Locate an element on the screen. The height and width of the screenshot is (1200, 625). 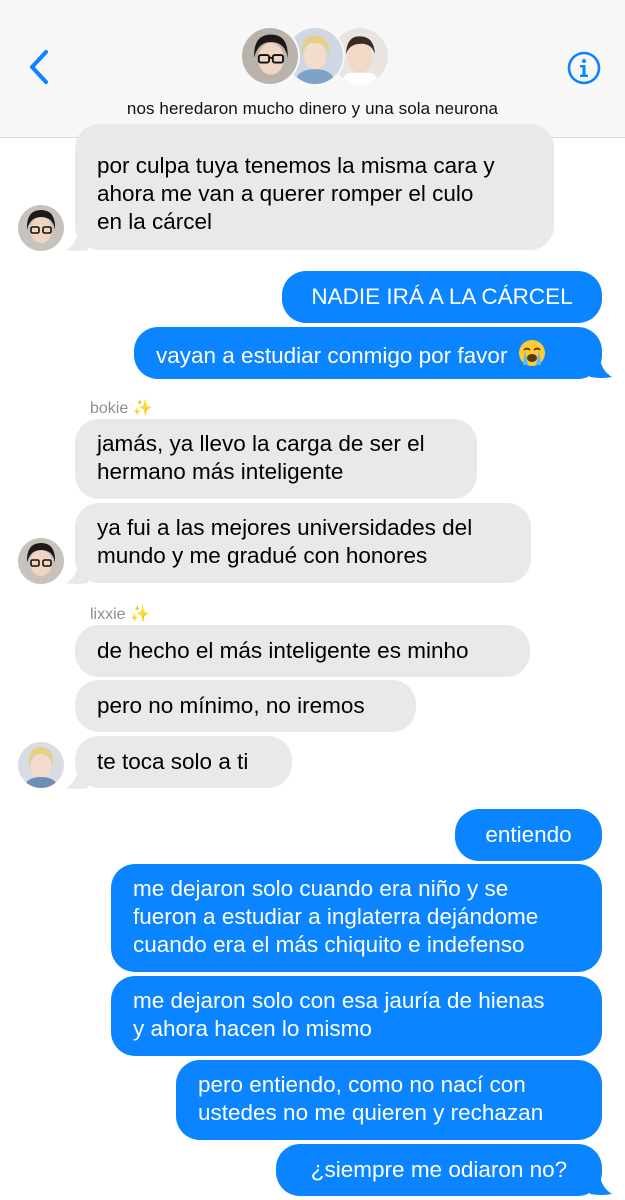
message-line: ¿siempre me odiaron no? is located at coordinates (439, 1169).